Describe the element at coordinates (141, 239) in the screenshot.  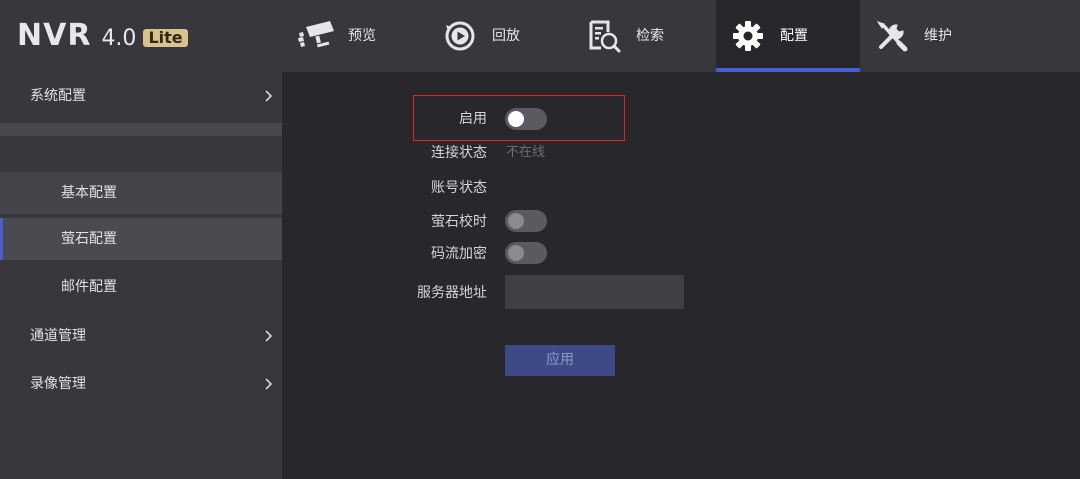
I see `sidebar-item-ezviz-config: 萤石配置` at that location.